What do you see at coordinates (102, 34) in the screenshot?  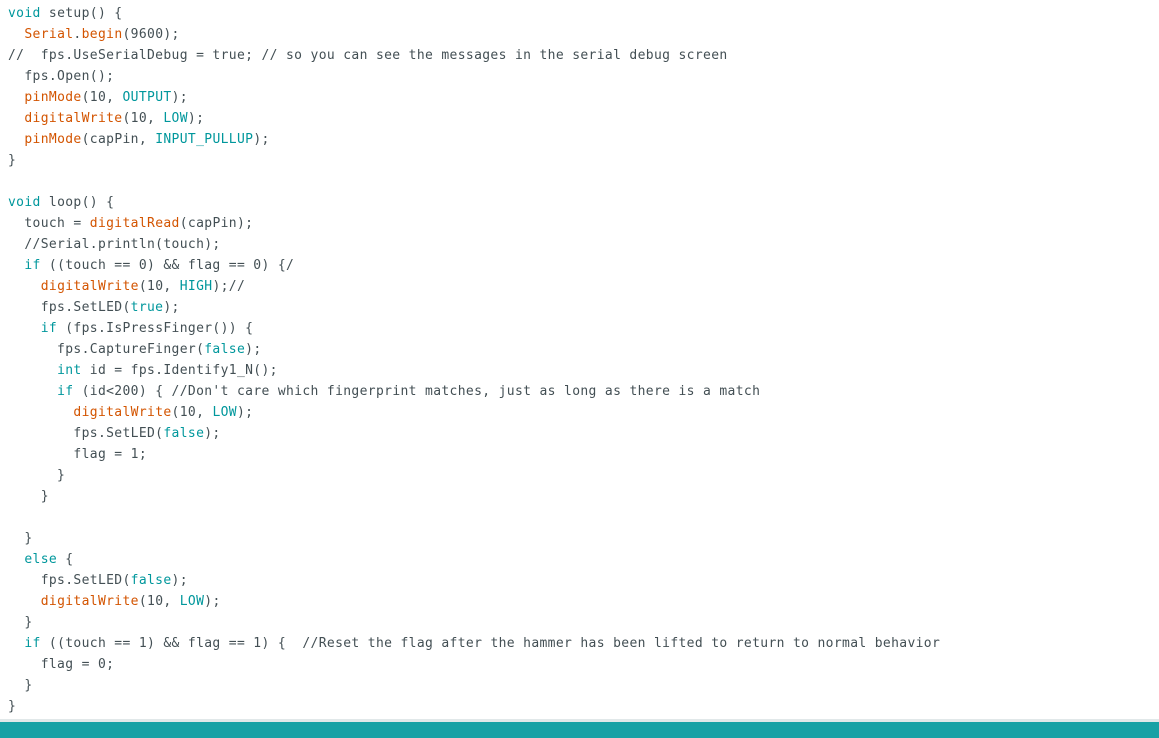 I see `code-function: begin` at bounding box center [102, 34].